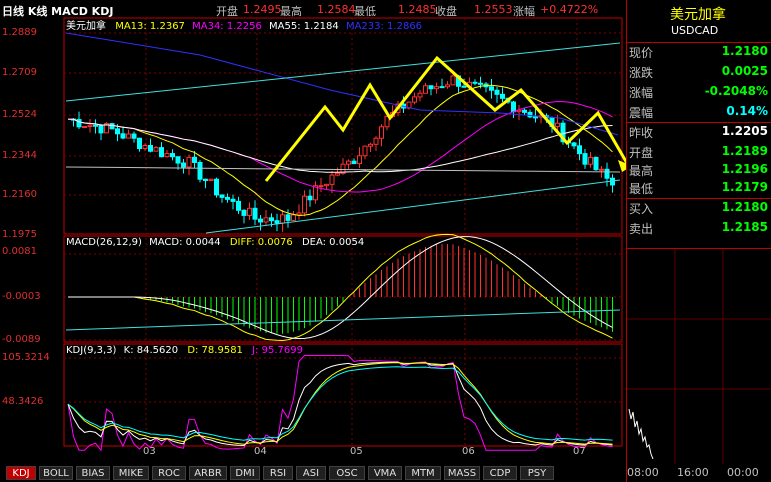 This screenshot has width=771, height=482. Describe the element at coordinates (227, 26) in the screenshot. I see `ma34-label: MA34: 1.2256` at that location.